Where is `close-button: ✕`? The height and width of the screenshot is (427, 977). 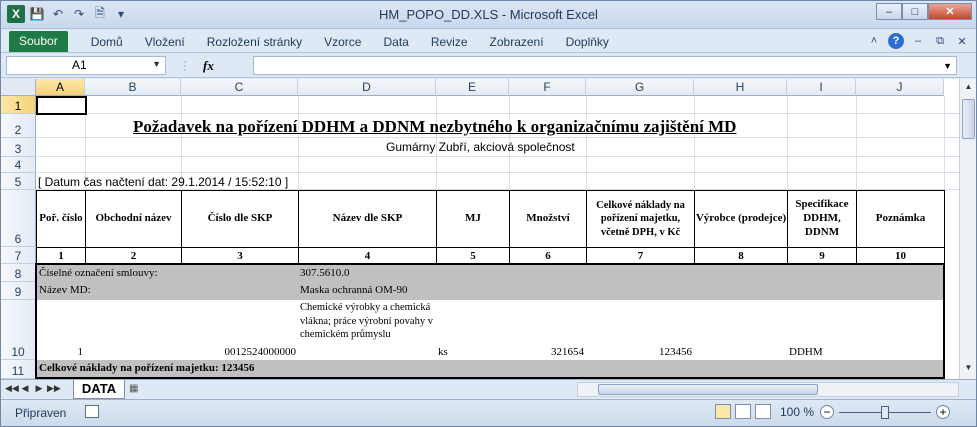
close-button: ✕ is located at coordinates (950, 11).